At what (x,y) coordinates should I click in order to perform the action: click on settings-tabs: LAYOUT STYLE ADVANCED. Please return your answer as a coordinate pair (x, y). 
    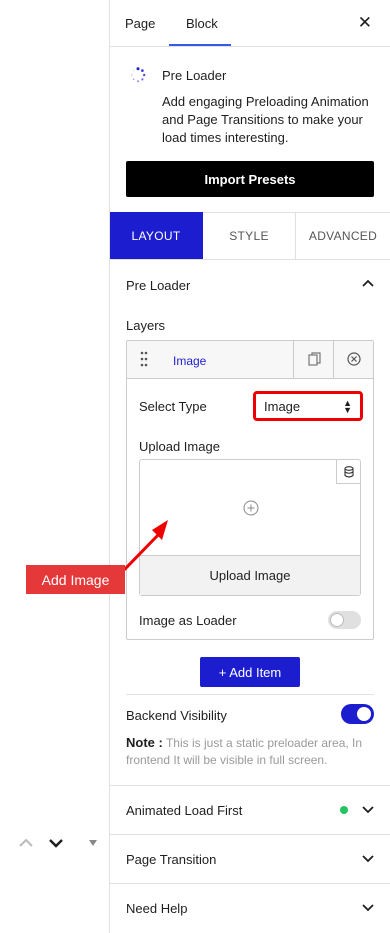
    Looking at the image, I should click on (250, 236).